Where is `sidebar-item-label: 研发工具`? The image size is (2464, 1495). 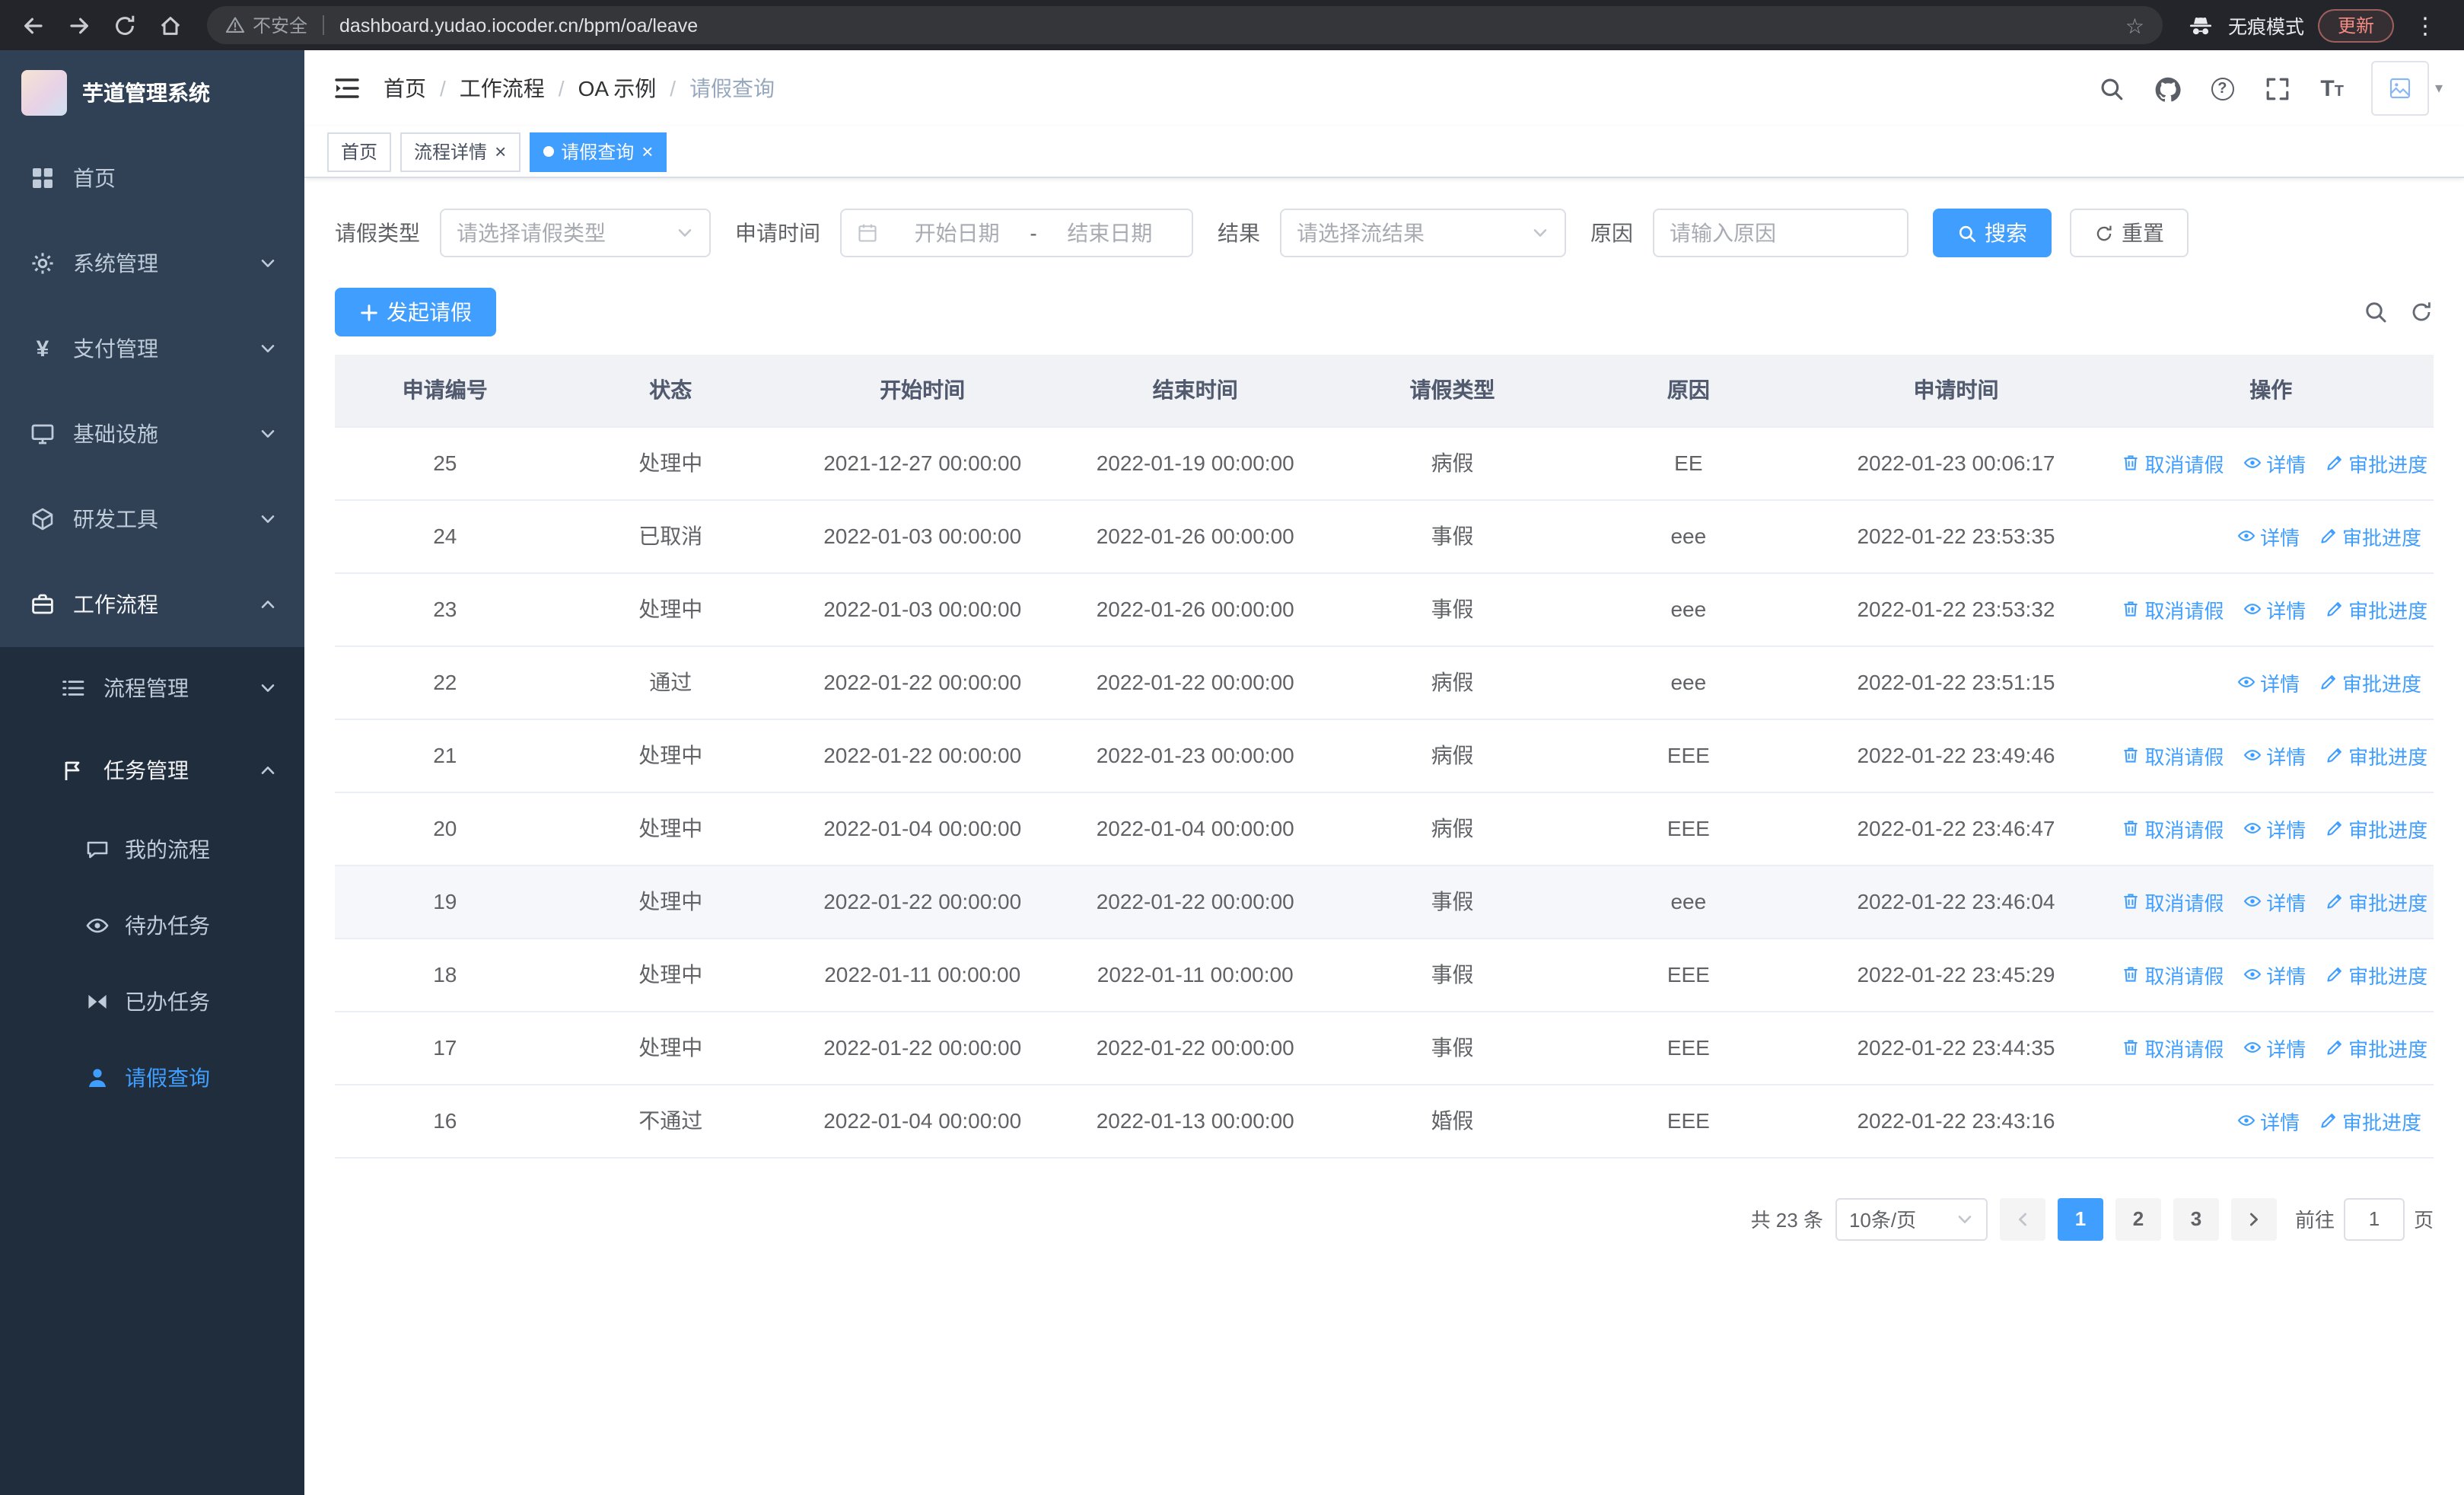 sidebar-item-label: 研发工具 is located at coordinates (115, 519).